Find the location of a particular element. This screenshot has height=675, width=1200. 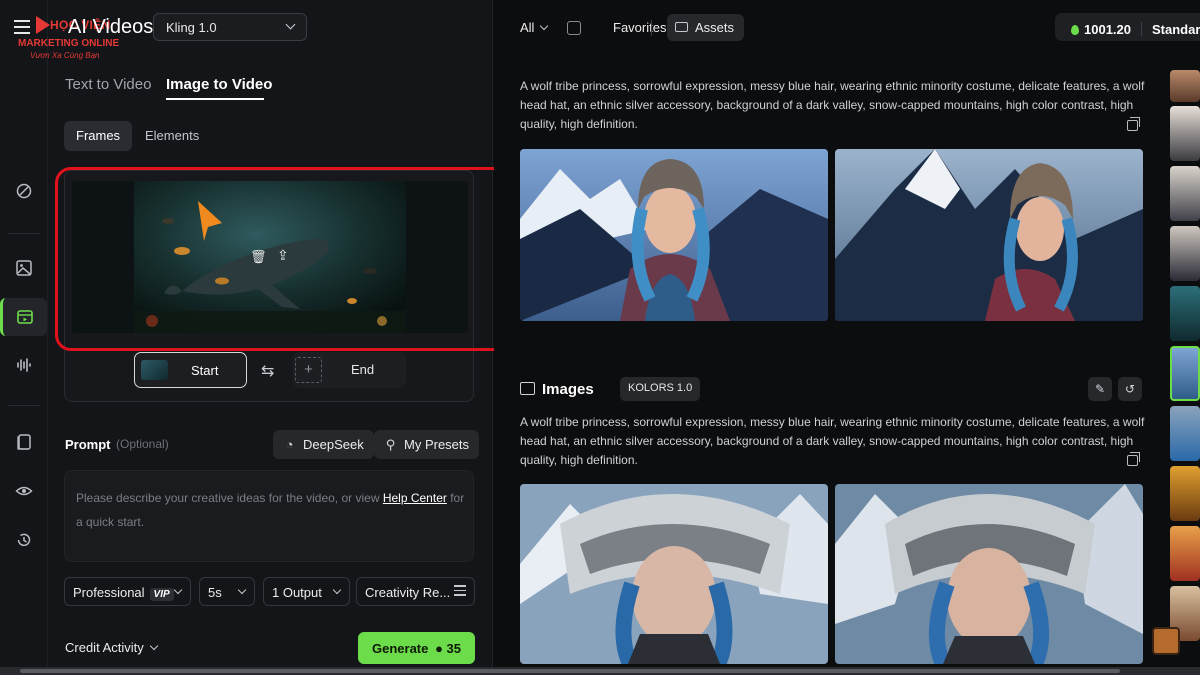

play-logo-icon is located at coordinates (43, 25).